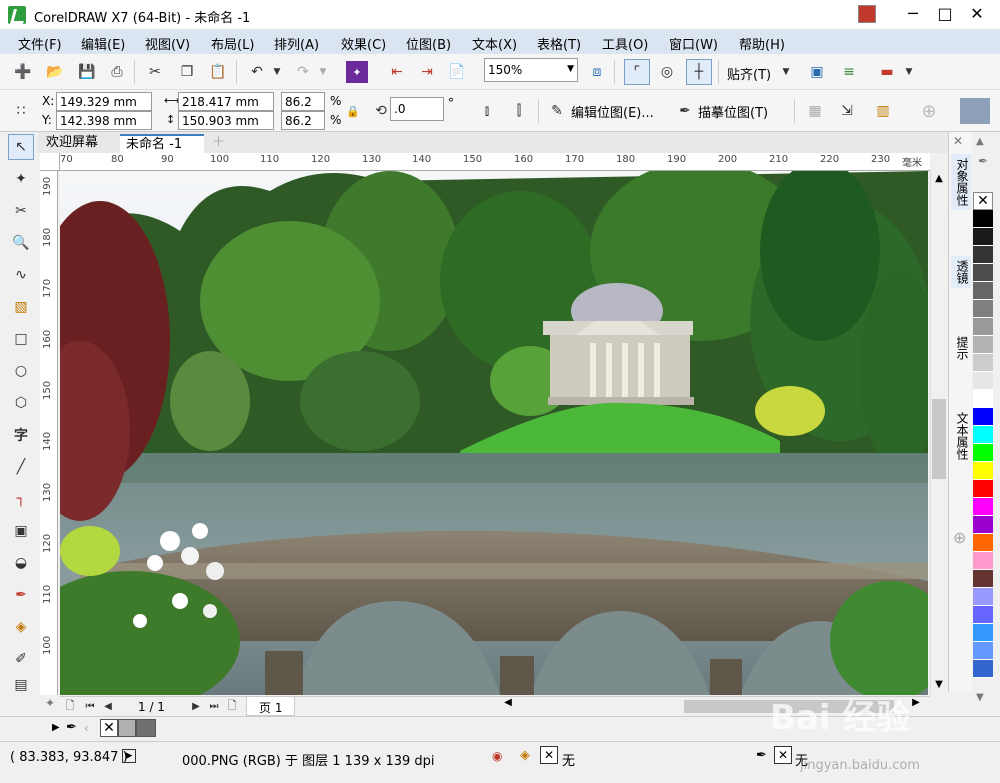 Image resolution: width=1000 pixels, height=783 pixels. Describe the element at coordinates (637, 72) in the screenshot. I see `show-rulers-icon: ⌜` at that location.